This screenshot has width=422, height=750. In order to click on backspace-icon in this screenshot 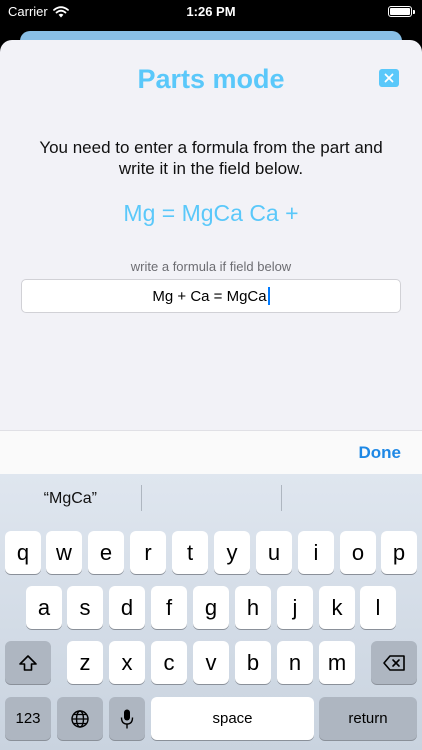, I will do `click(394, 662)`.